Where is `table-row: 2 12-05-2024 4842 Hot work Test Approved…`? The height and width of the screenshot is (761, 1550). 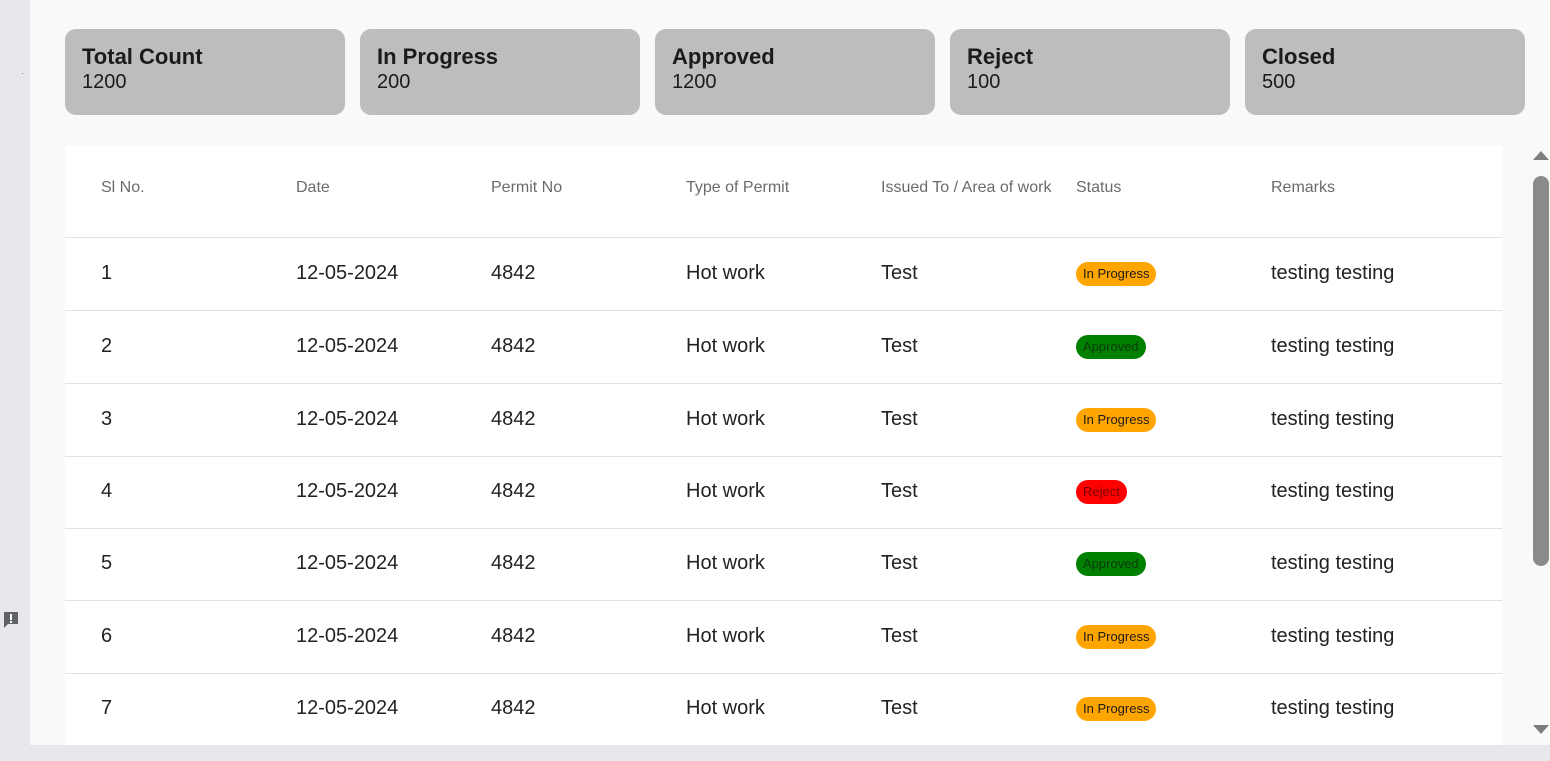
table-row: 2 12-05-2024 4842 Hot work Test Approved… is located at coordinates (783, 347).